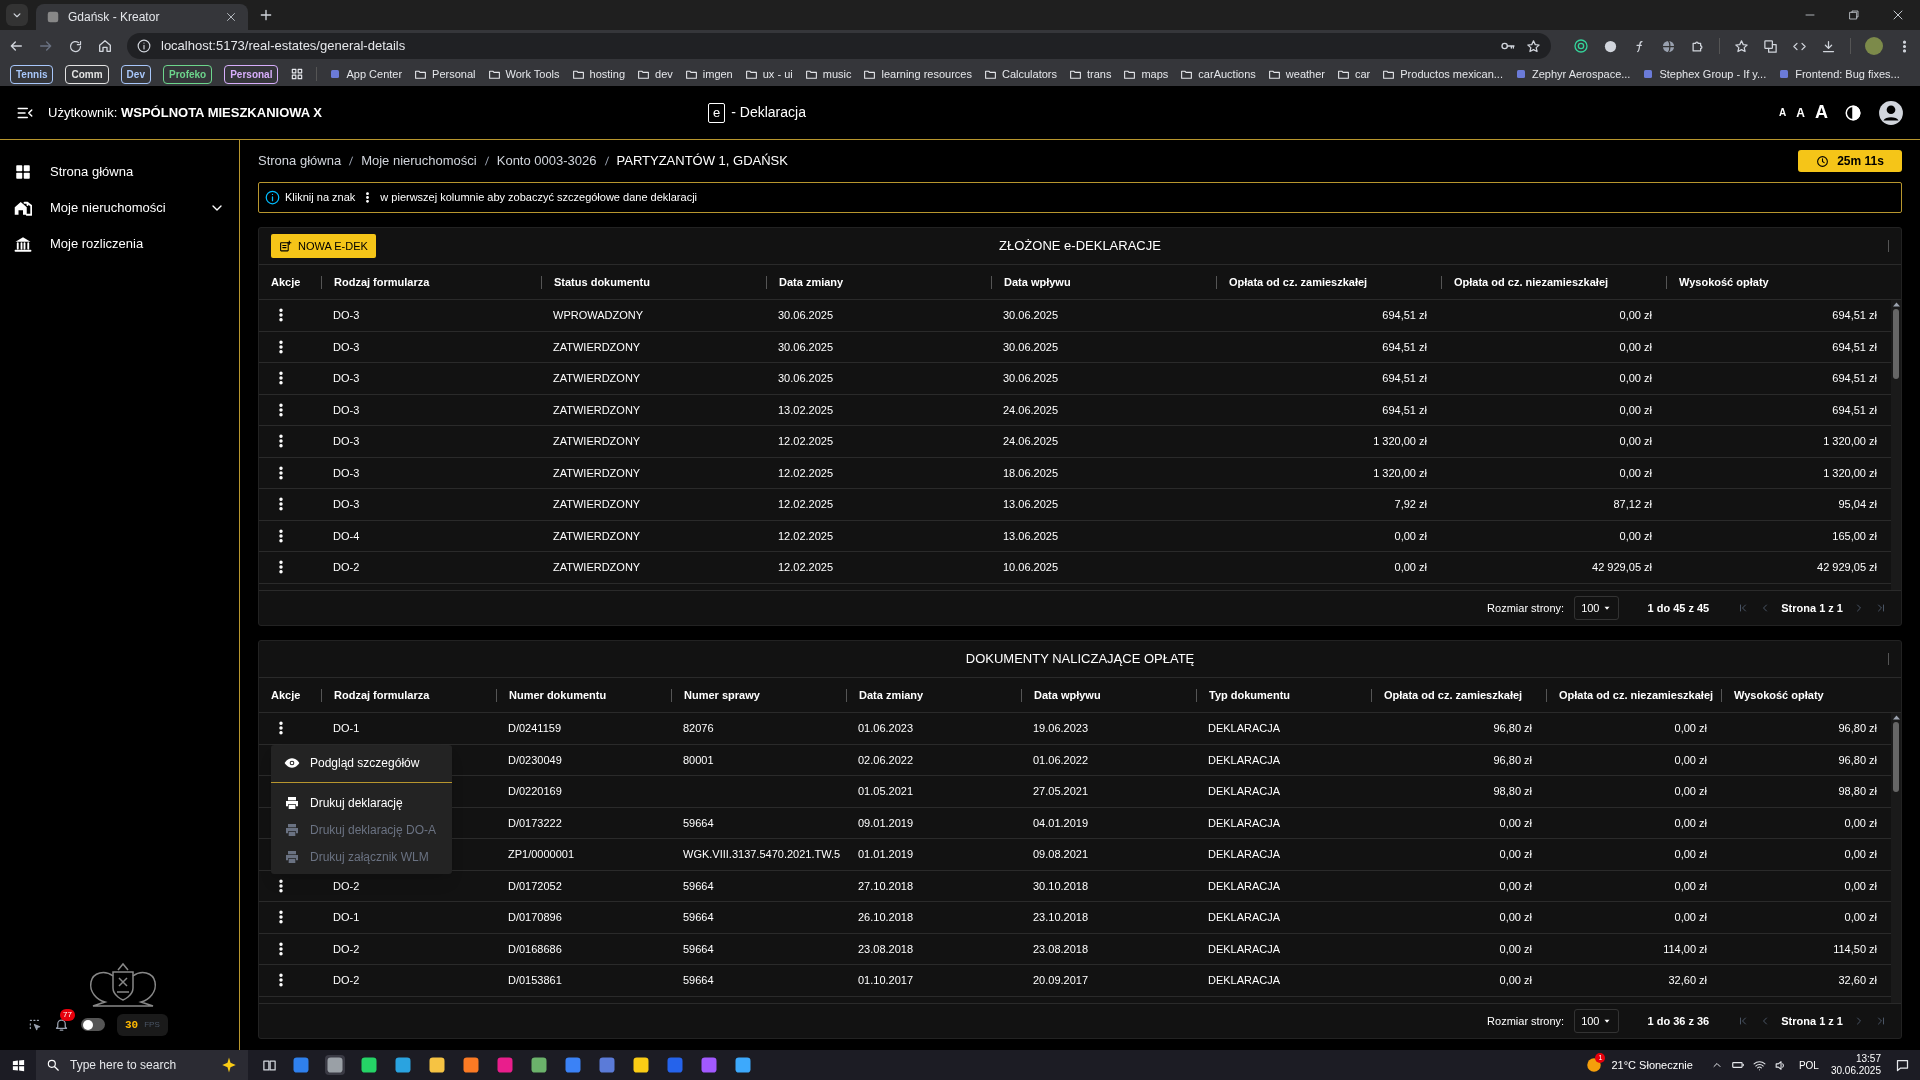 This screenshot has width=1920, height=1080. Describe the element at coordinates (16, 46) in the screenshot. I see `back-icon` at that location.